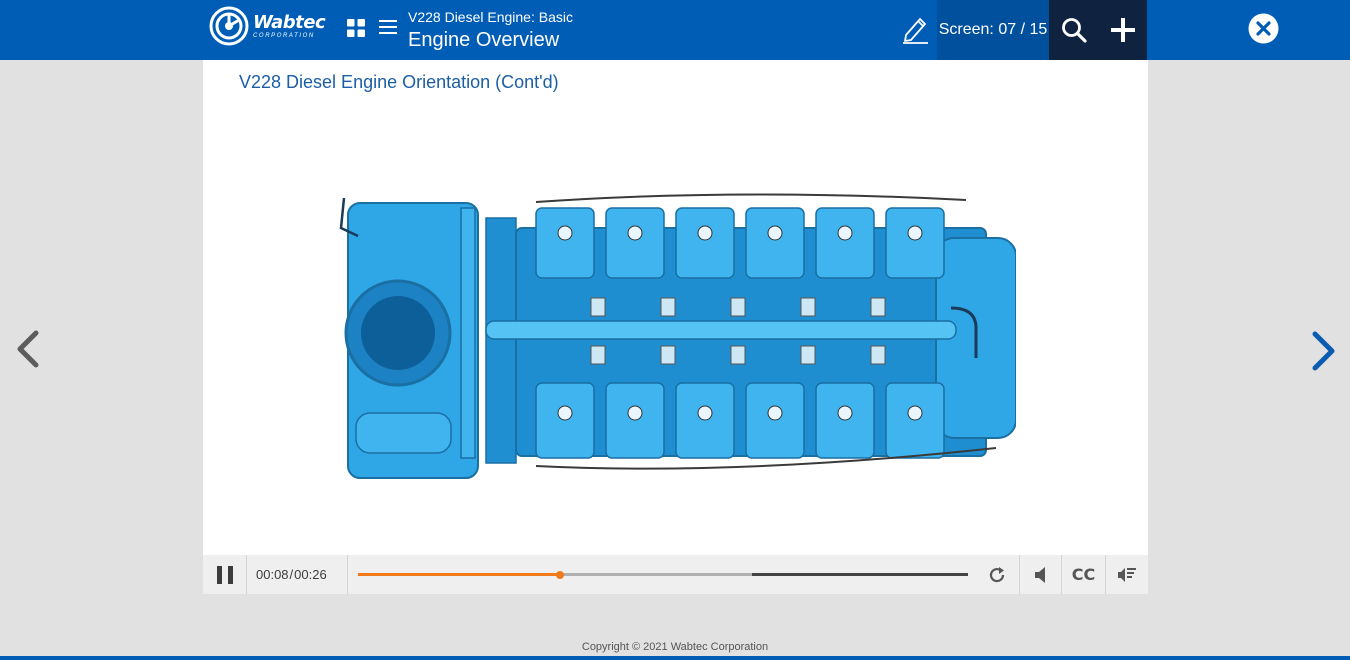  Describe the element at coordinates (1126, 574) in the screenshot. I see `transcript-icon` at that location.